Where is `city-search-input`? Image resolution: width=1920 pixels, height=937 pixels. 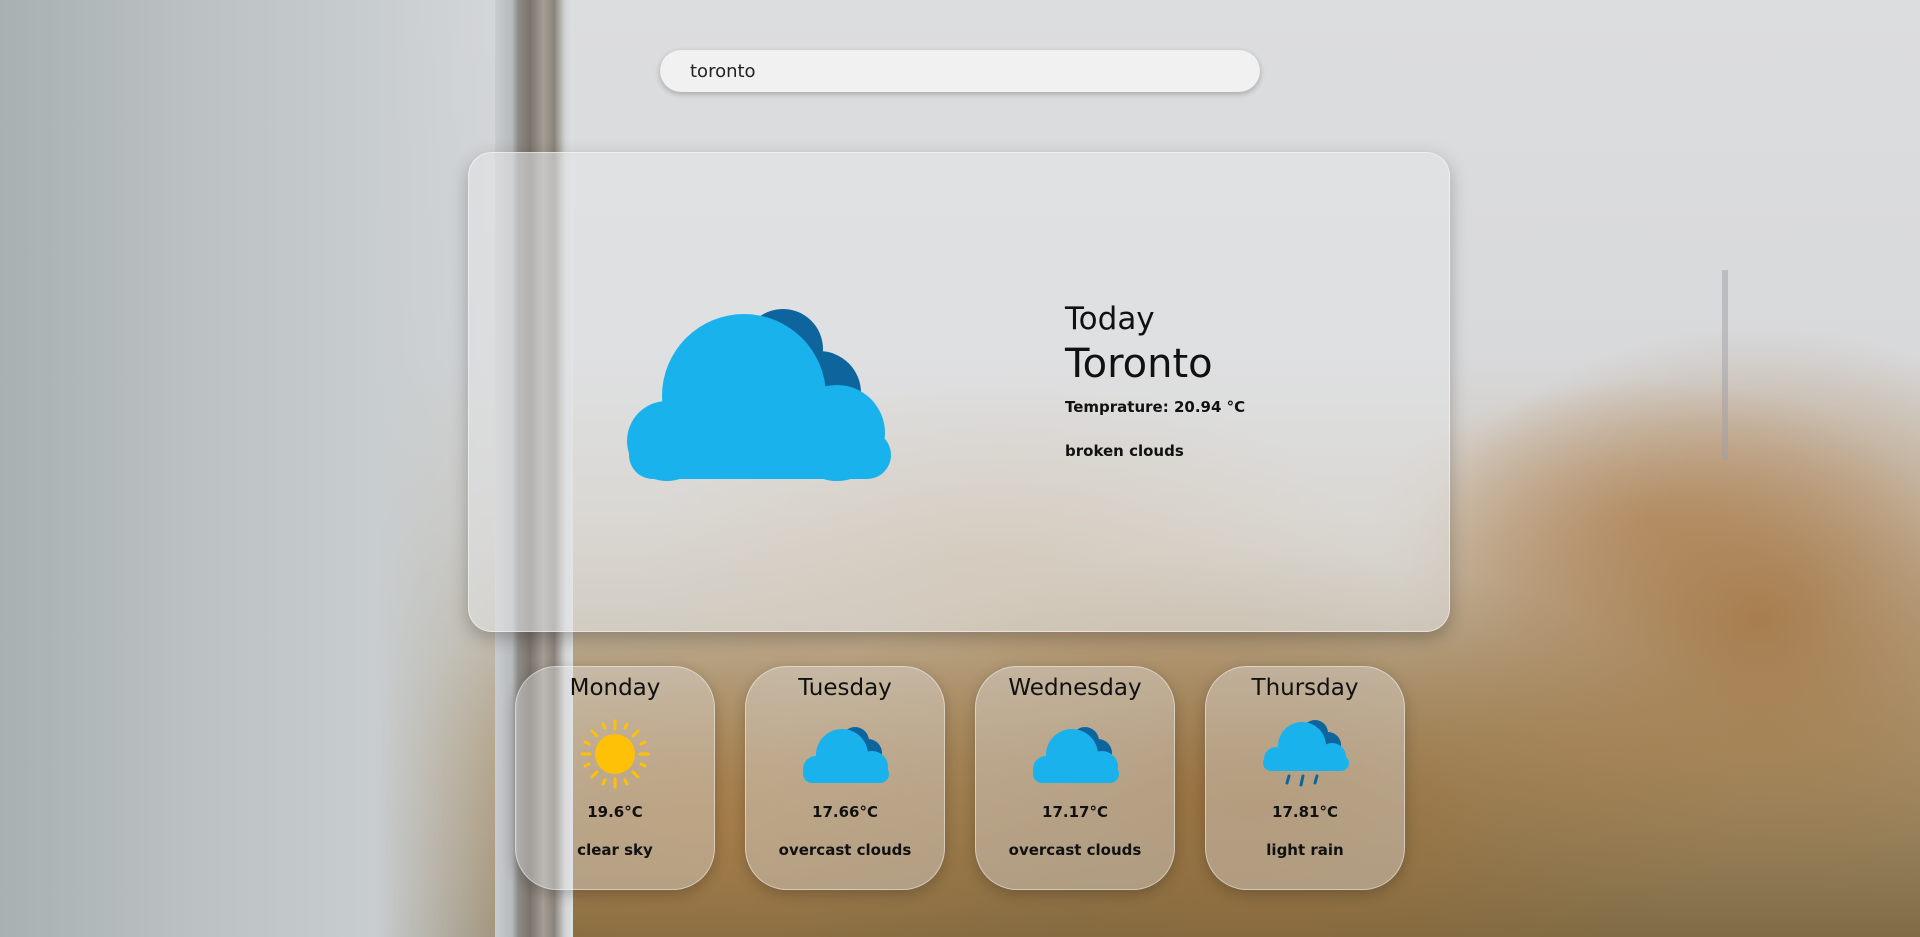
city-search-input is located at coordinates (960, 71).